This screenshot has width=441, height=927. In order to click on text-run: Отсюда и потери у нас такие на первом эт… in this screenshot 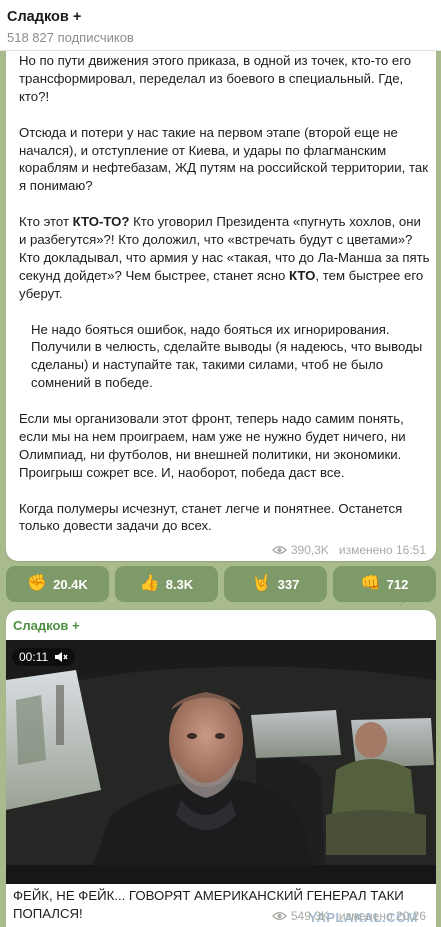, I will do `click(223, 159)`.